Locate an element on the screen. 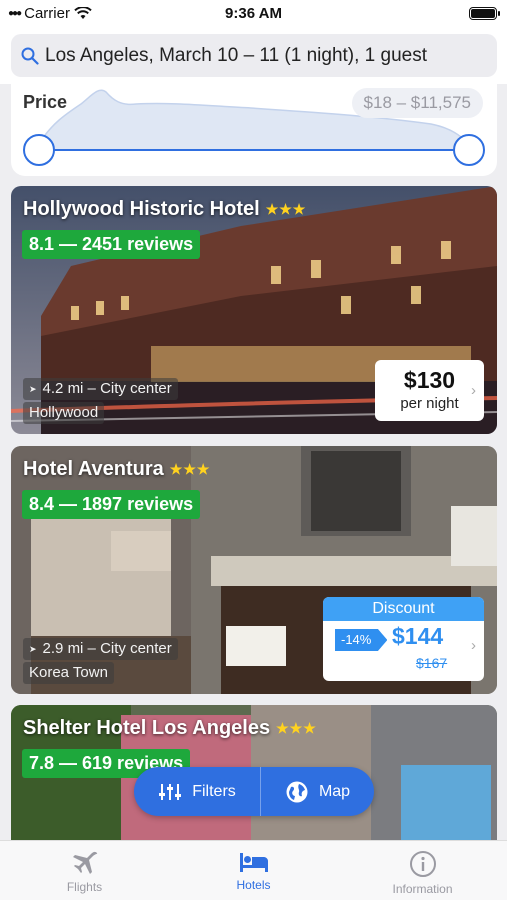  distance-label: ➤ 4.2 mi – City center is located at coordinates (100, 389).